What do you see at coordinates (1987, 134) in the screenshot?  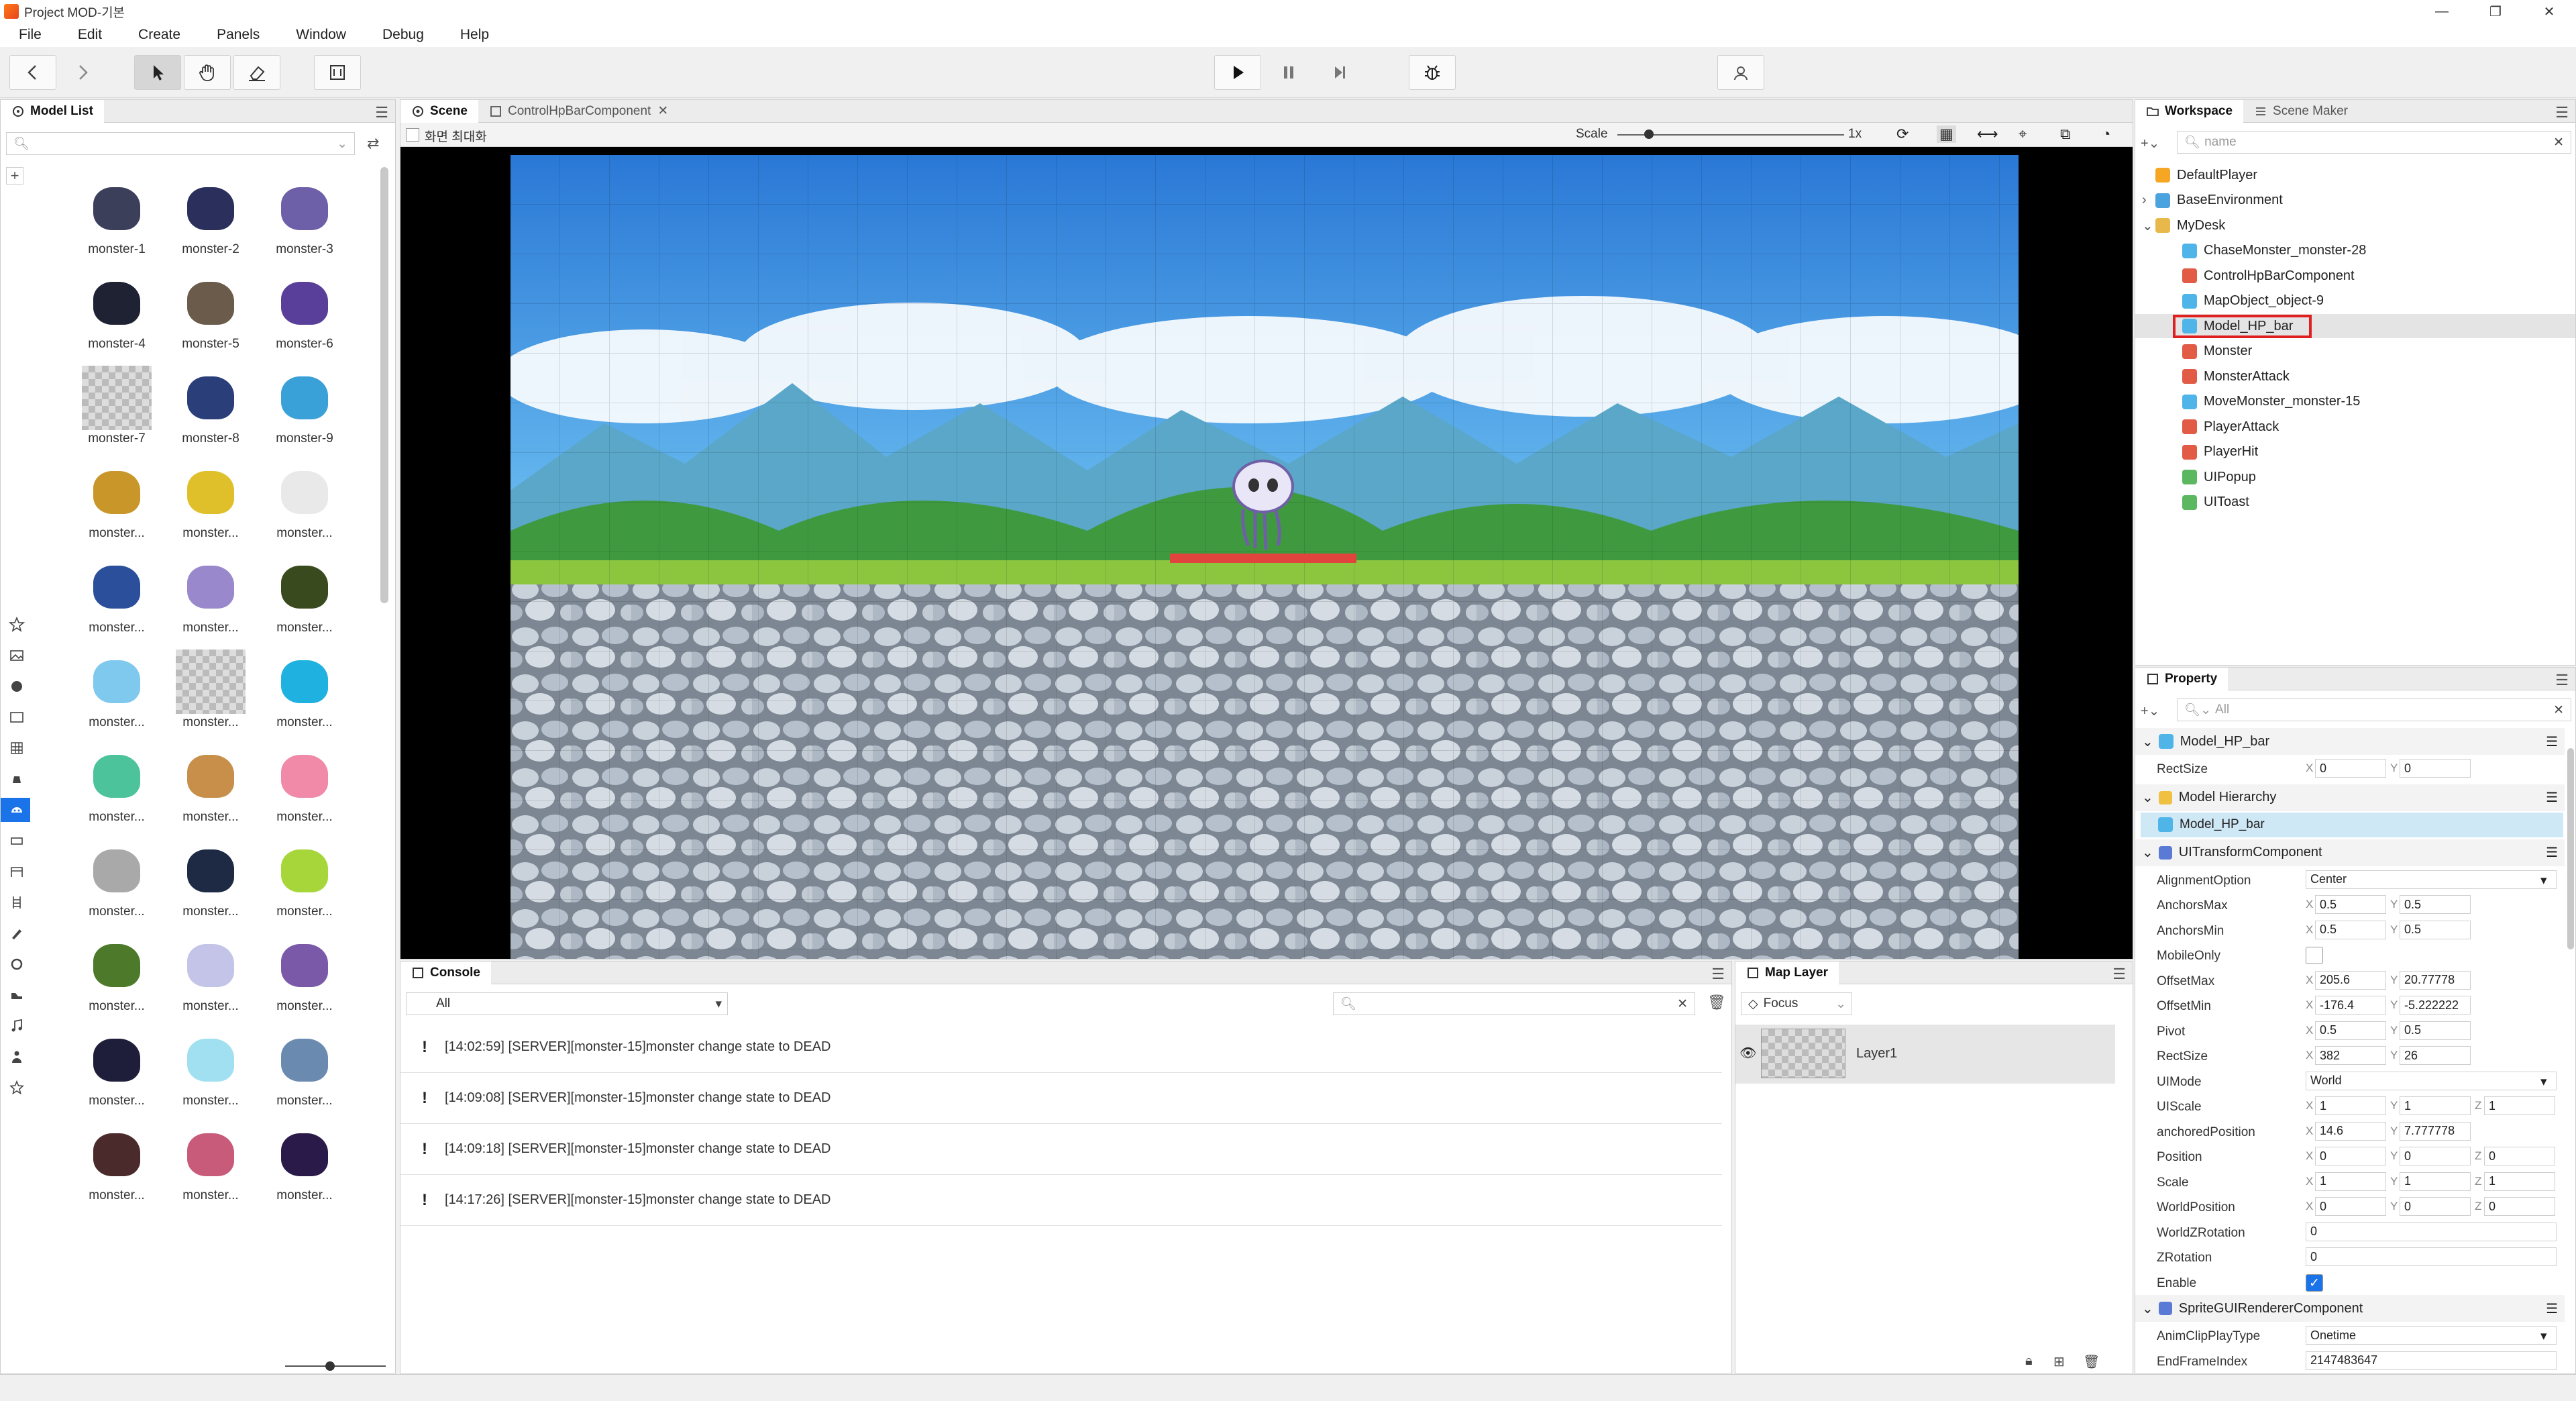 I see `arrows-icon: ⟷` at bounding box center [1987, 134].